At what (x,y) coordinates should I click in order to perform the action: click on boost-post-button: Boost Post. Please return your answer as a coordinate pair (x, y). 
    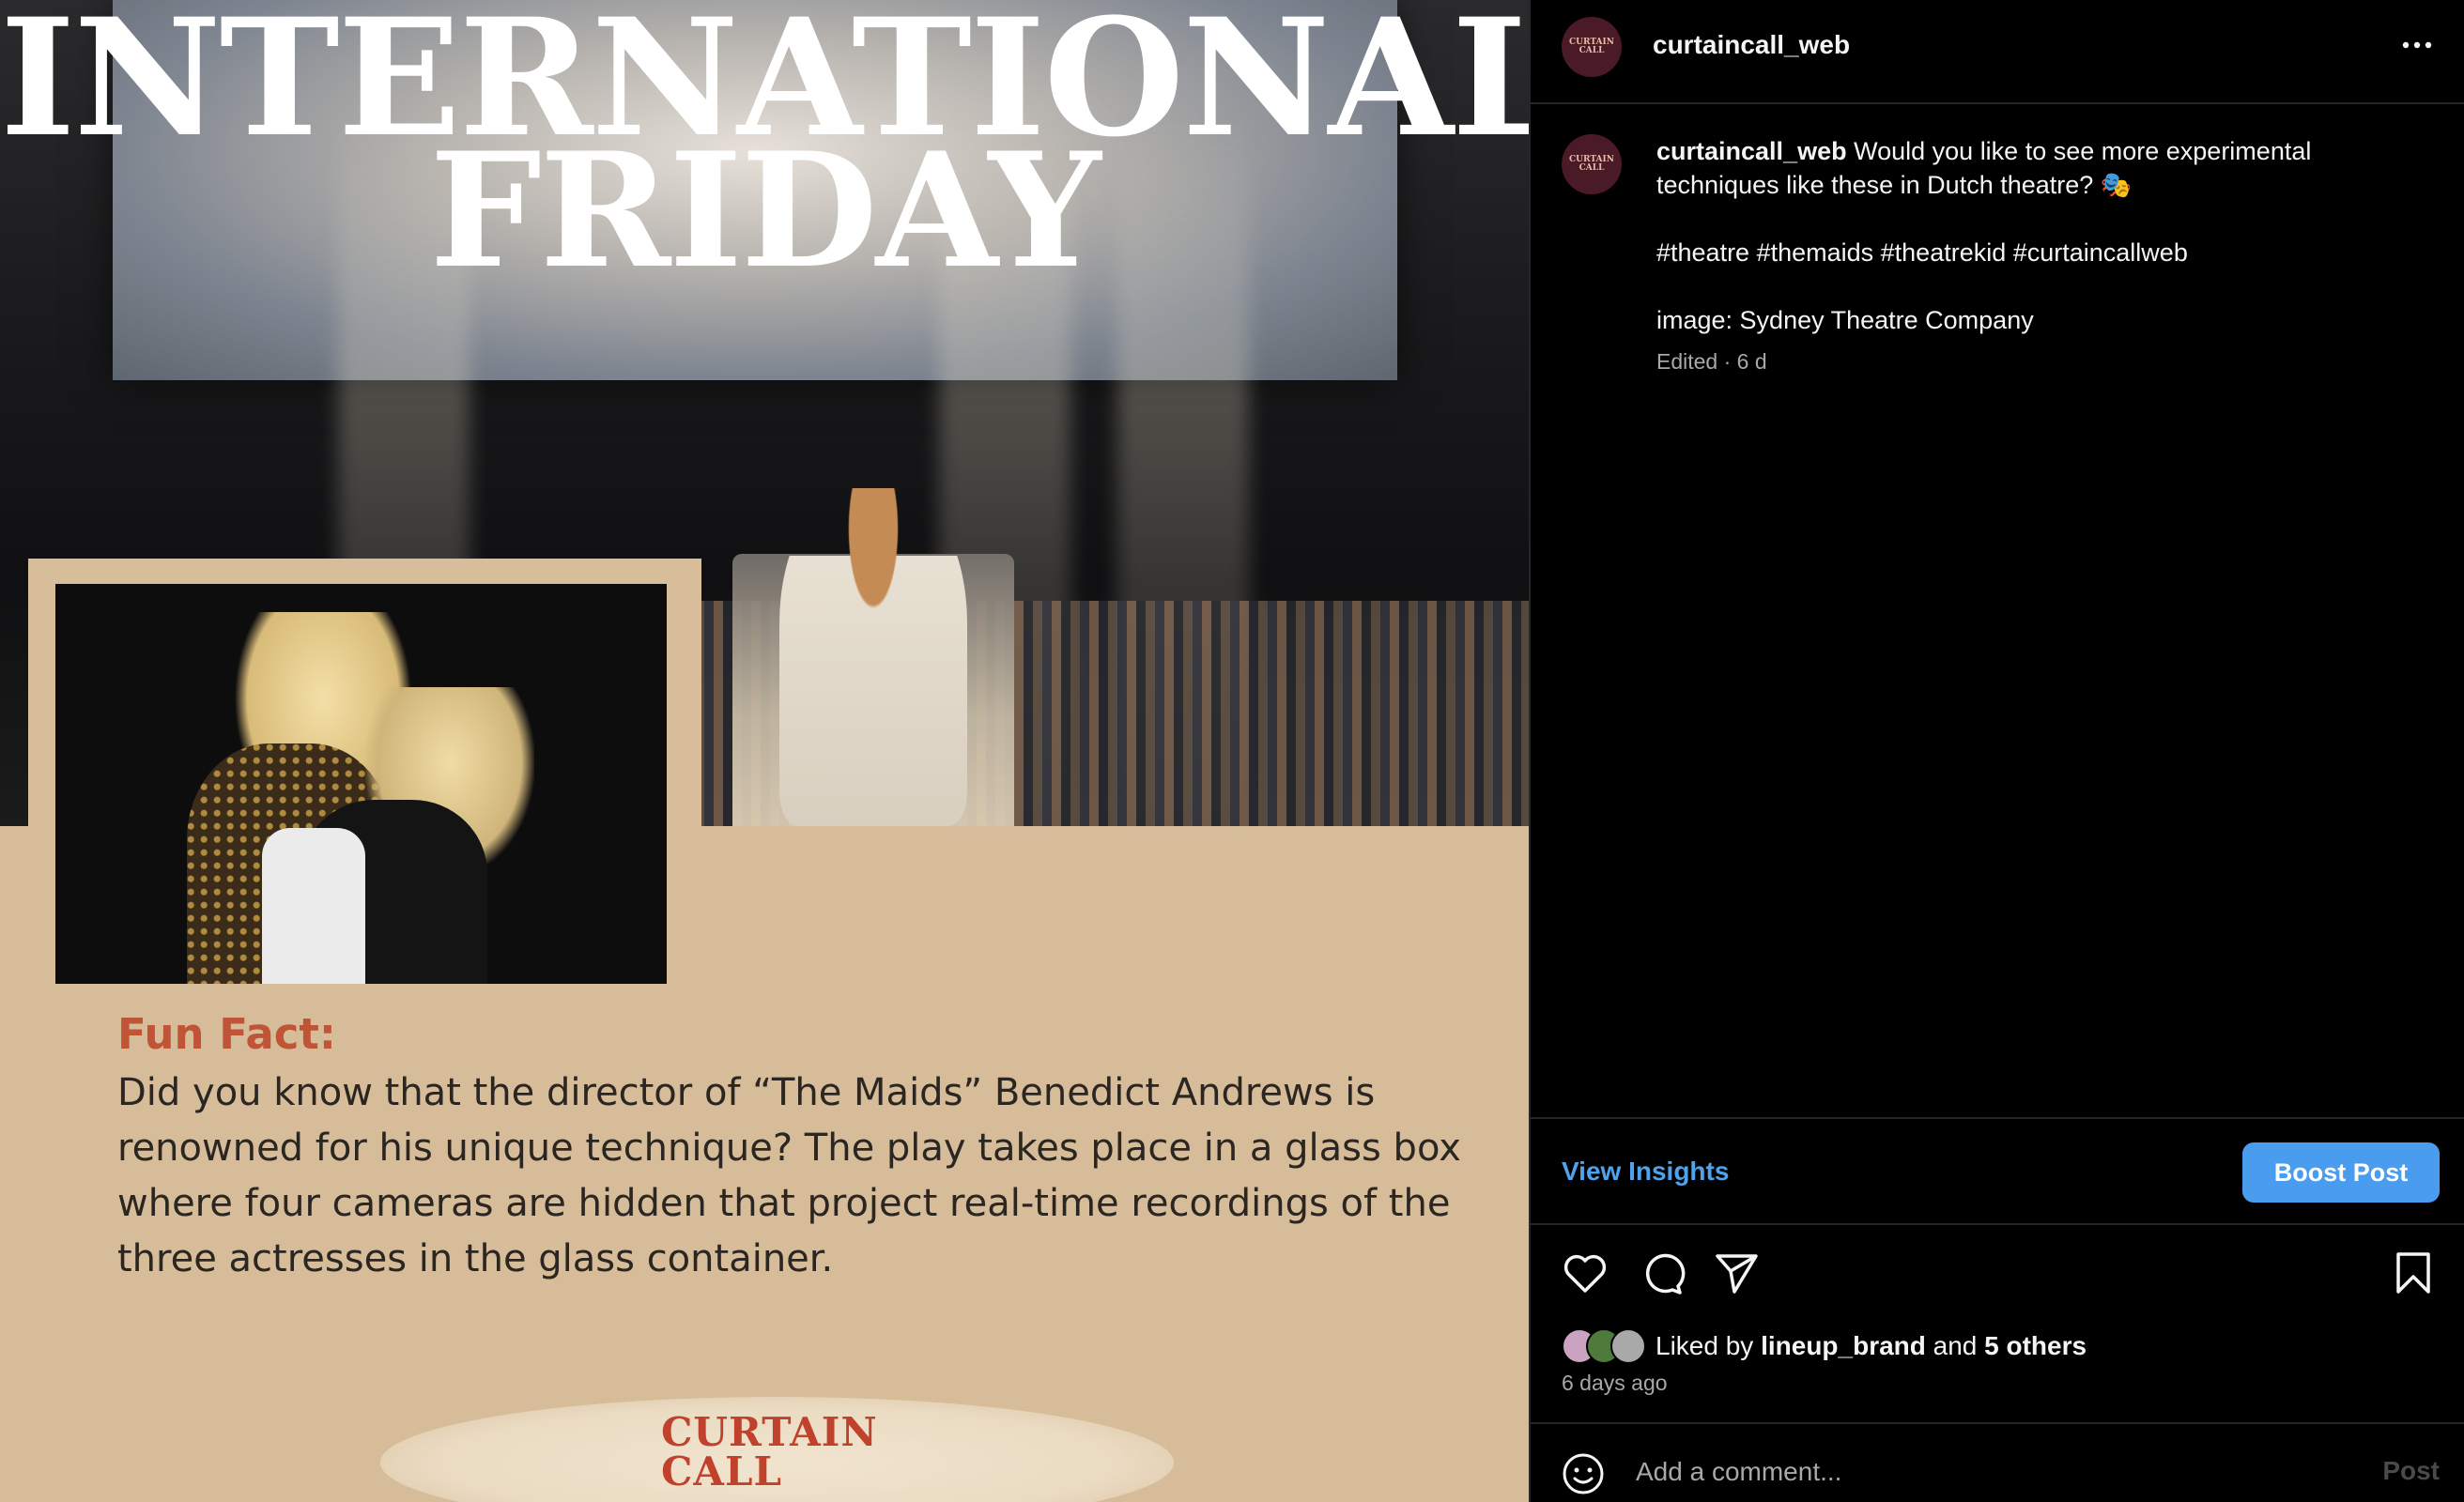
    Looking at the image, I should click on (2341, 1172).